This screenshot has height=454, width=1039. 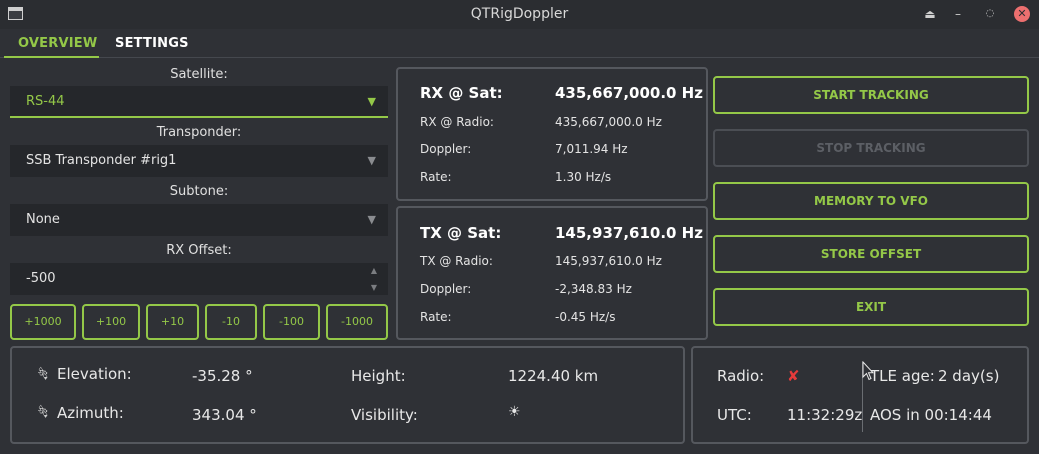 What do you see at coordinates (436, 177) in the screenshot?
I see `rx-rate-label: Rate:` at bounding box center [436, 177].